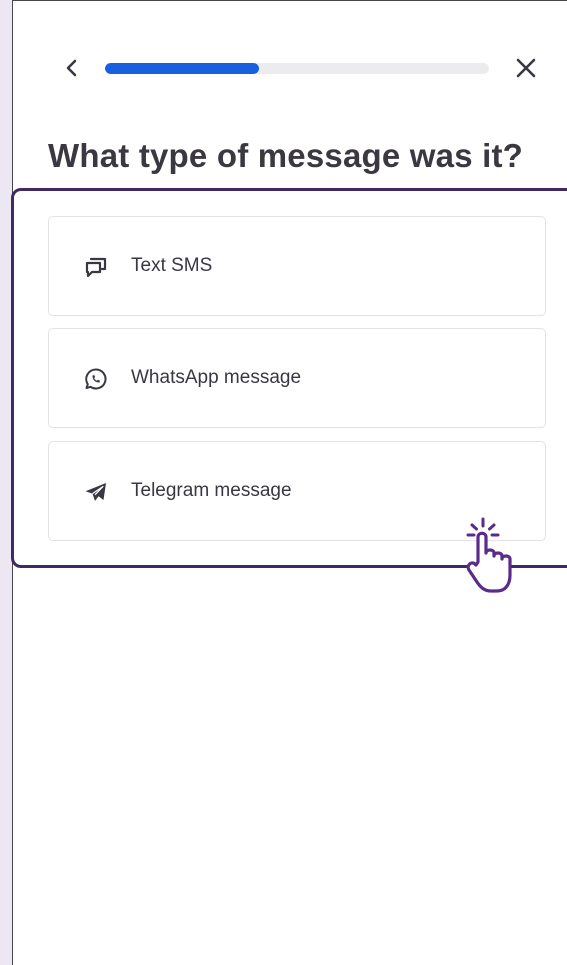 The width and height of the screenshot is (567, 965). What do you see at coordinates (96, 379) in the screenshot?
I see `whatsapp-icon` at bounding box center [96, 379].